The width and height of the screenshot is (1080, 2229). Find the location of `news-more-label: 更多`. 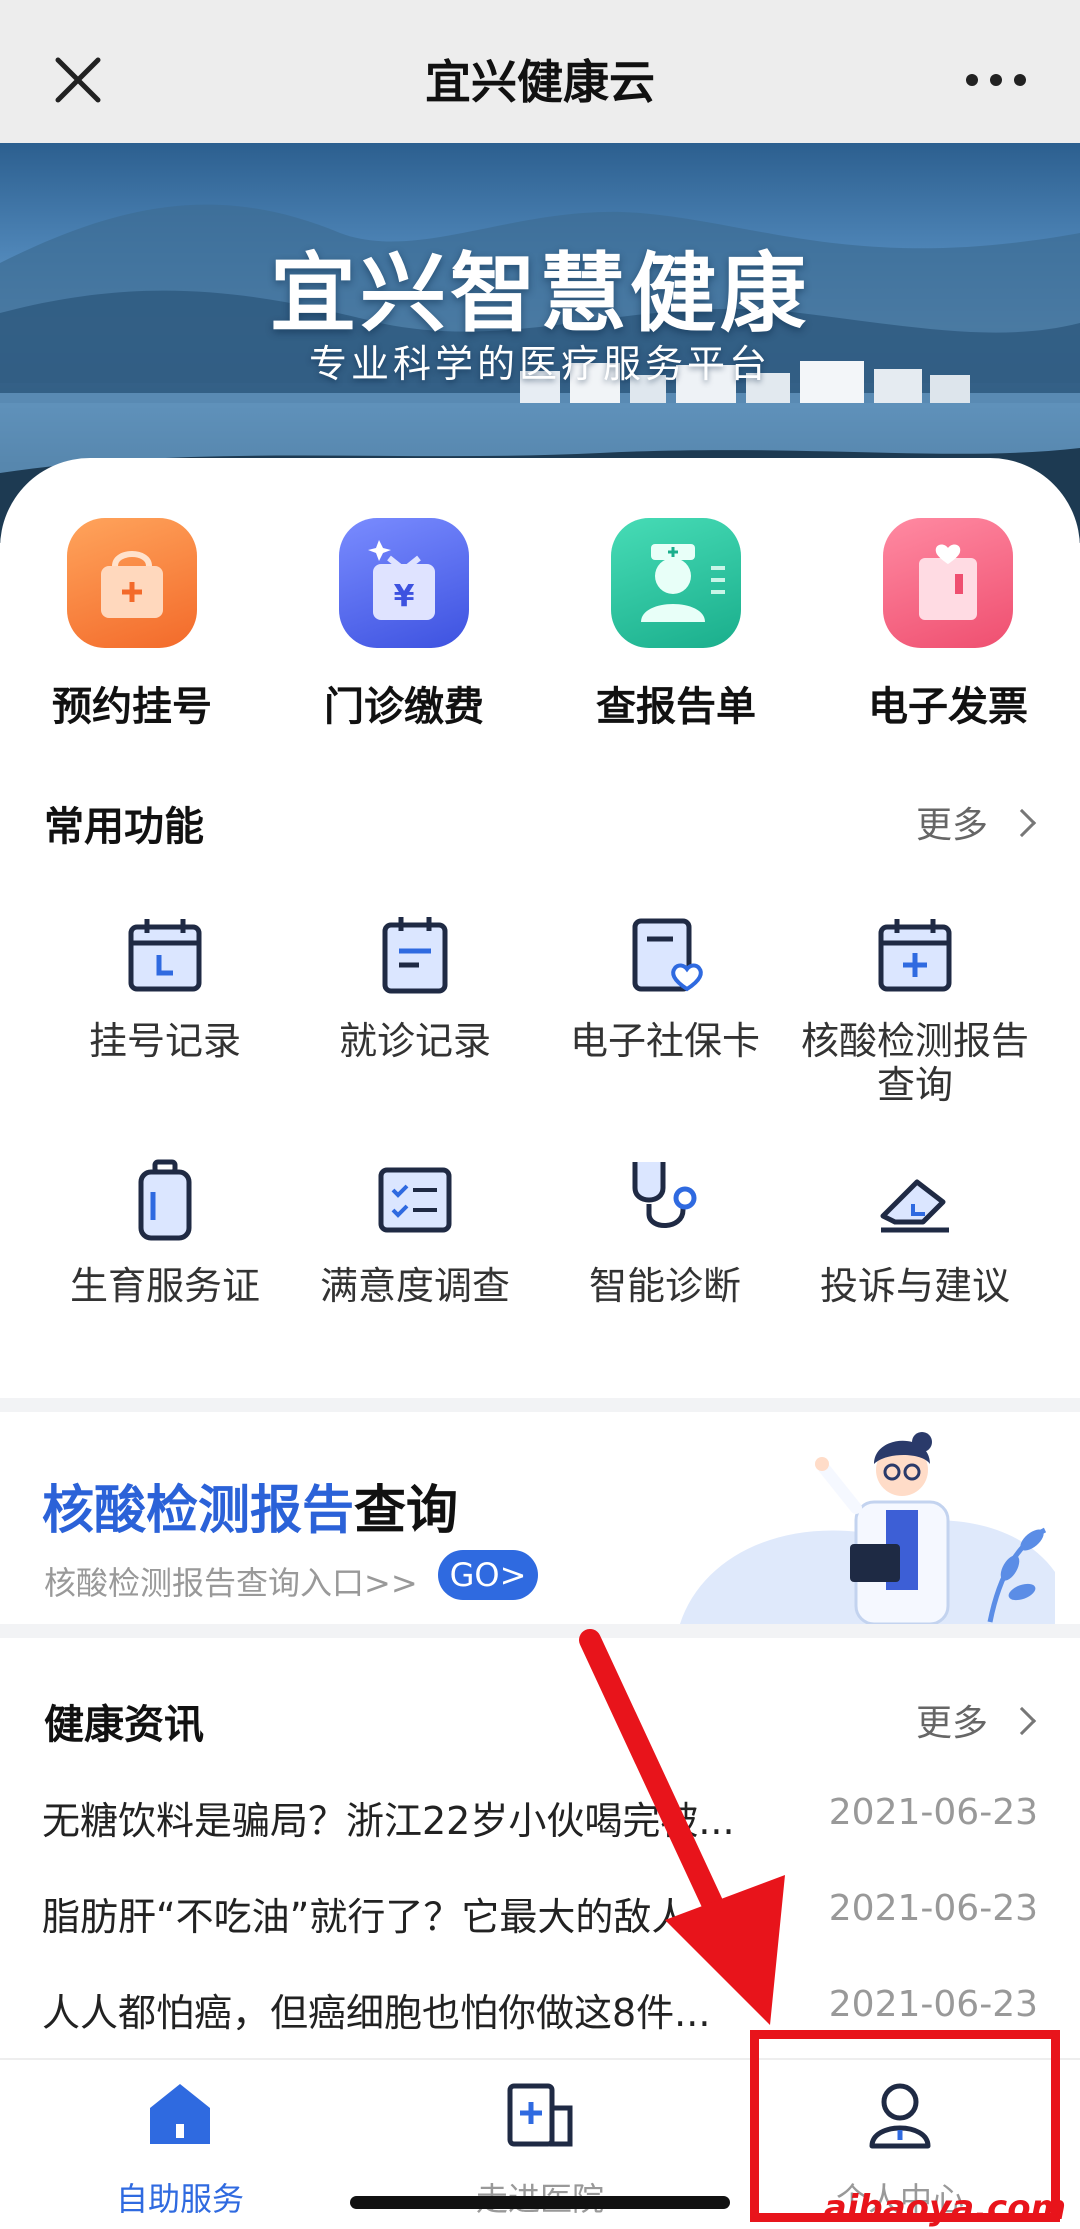

news-more-label: 更多 is located at coordinates (951, 1723).